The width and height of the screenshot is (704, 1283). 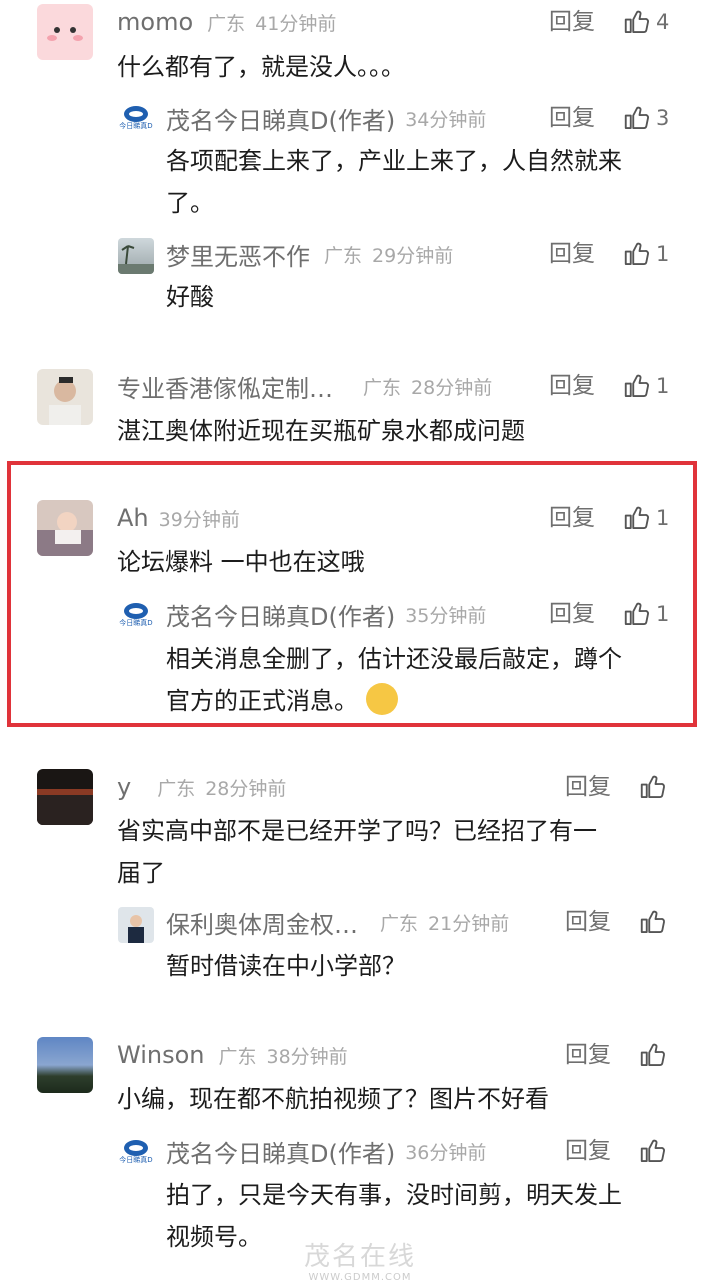 I want to click on comment-text: 小编，现在都不航拍视频了？图片不好看, so click(x=333, y=1099).